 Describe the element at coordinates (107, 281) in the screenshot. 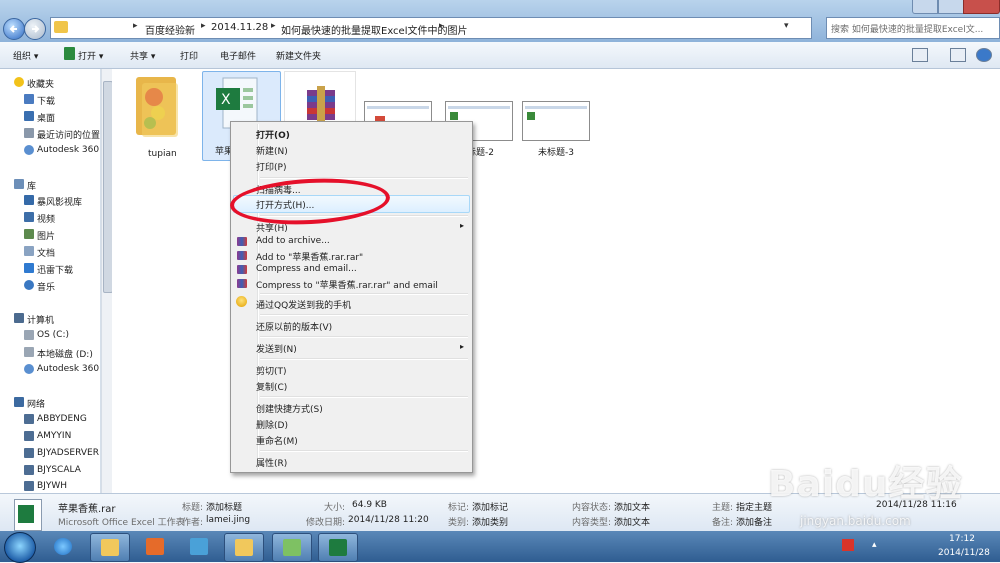

I see `sidebar-scrollbar` at that location.